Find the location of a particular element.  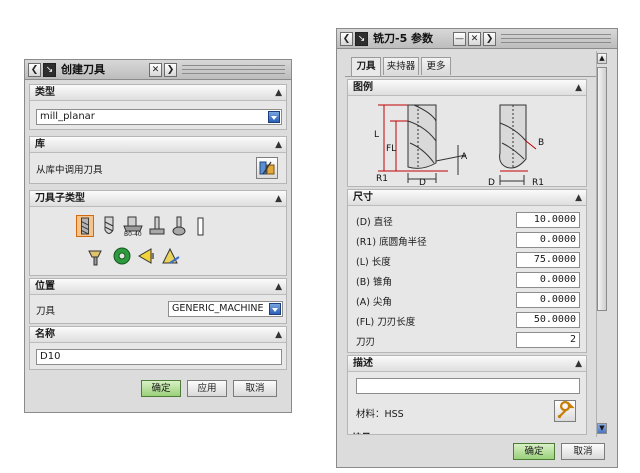

library-section-header: 库 ▲ is located at coordinates (158, 145).